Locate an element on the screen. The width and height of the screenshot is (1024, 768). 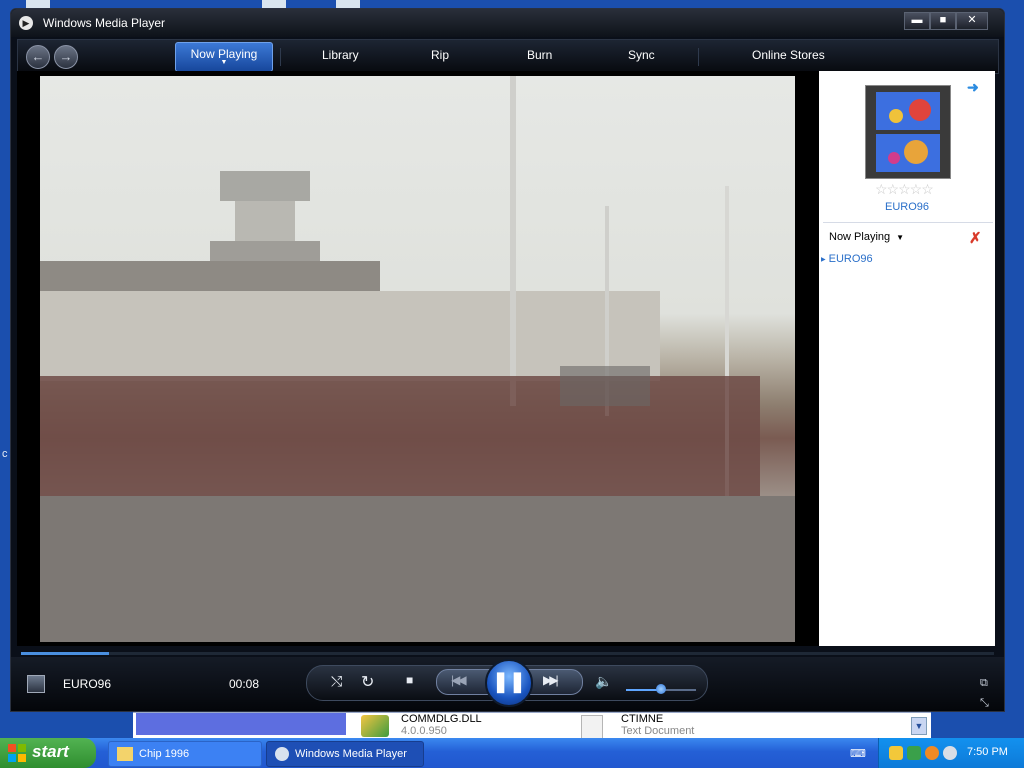
volume-knob is located at coordinates (661, 689).